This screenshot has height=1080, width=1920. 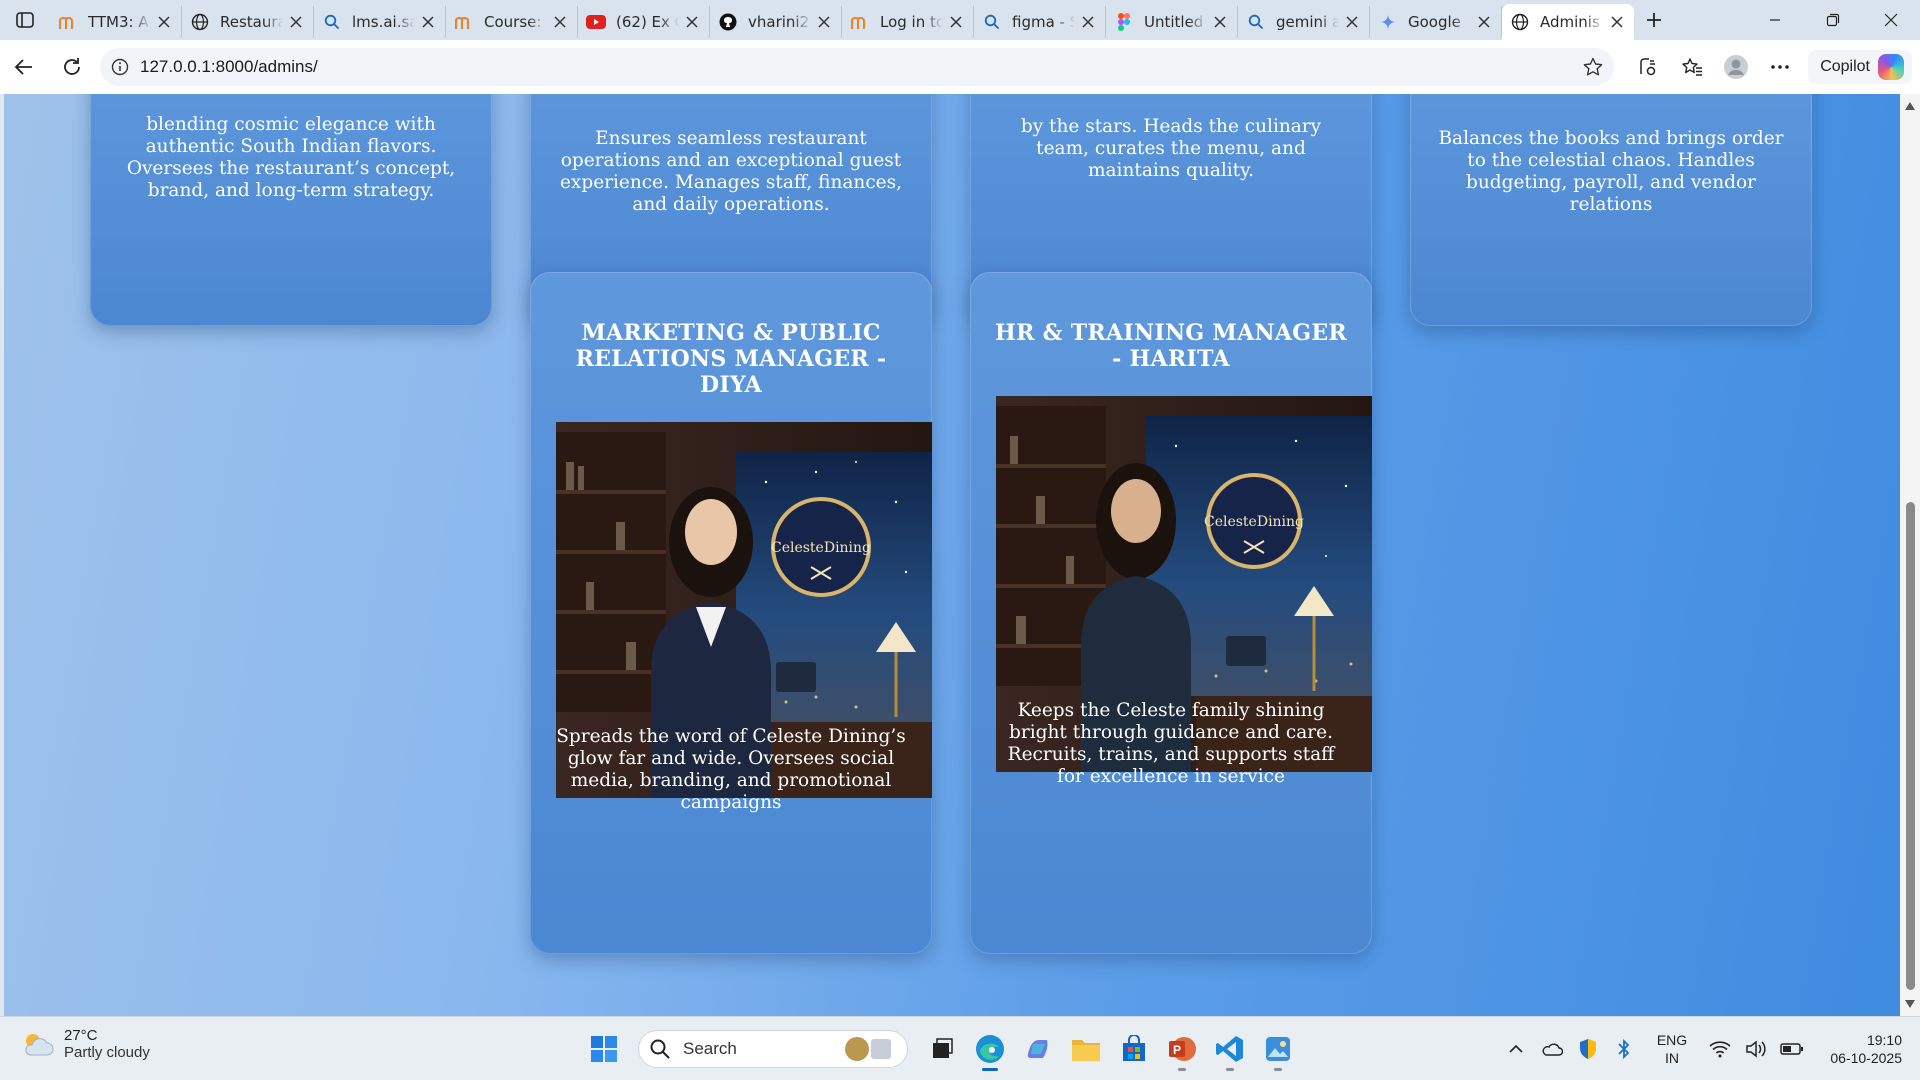 What do you see at coordinates (1756, 1049) in the screenshot?
I see `volume-icon` at bounding box center [1756, 1049].